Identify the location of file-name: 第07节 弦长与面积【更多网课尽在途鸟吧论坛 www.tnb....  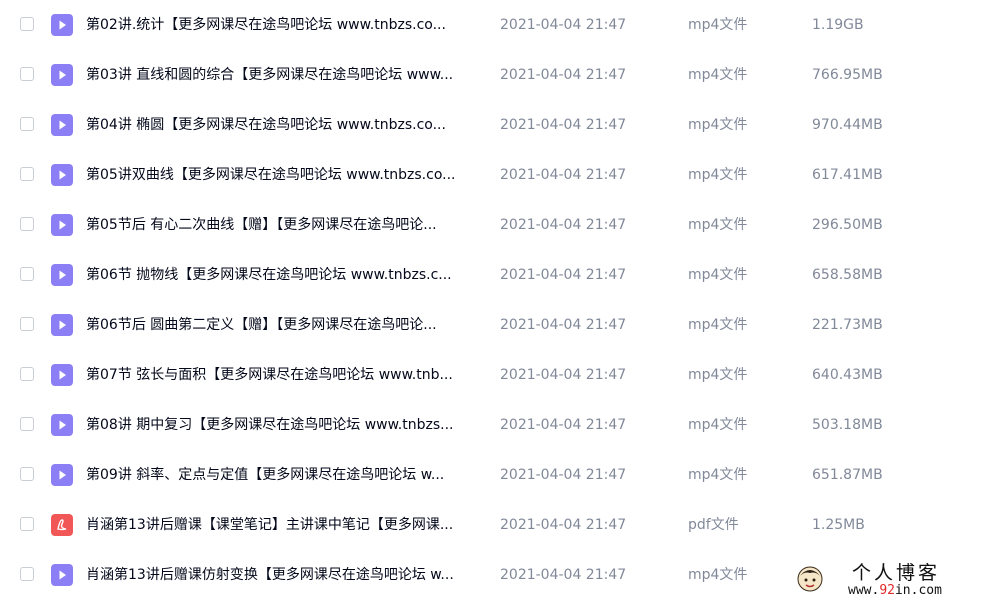
(286, 375).